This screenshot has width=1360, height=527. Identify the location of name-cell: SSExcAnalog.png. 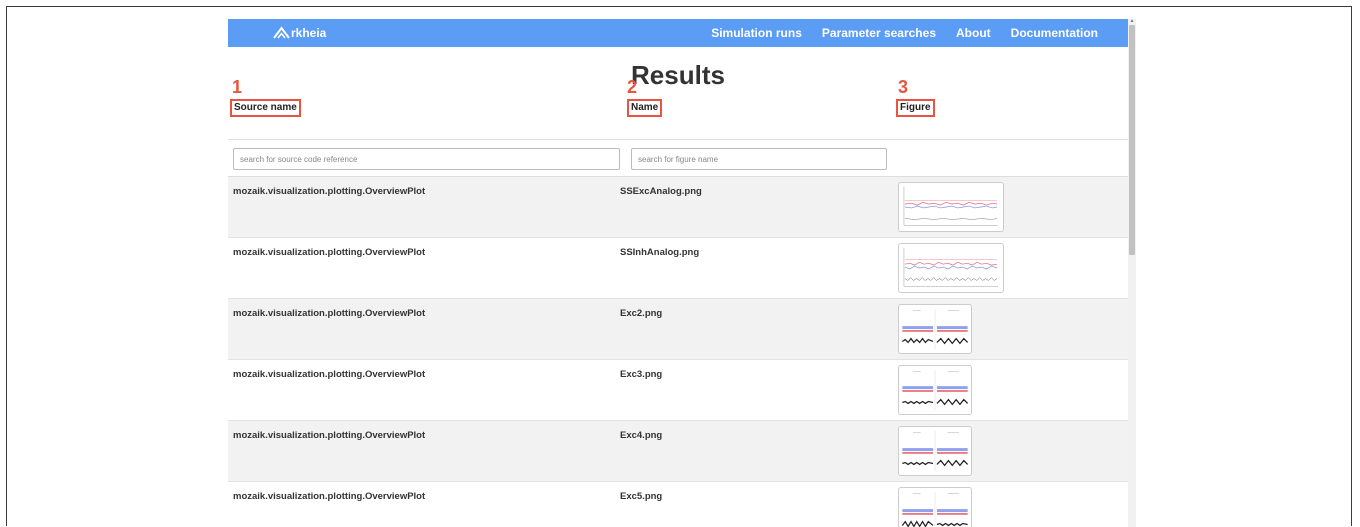
(661, 191).